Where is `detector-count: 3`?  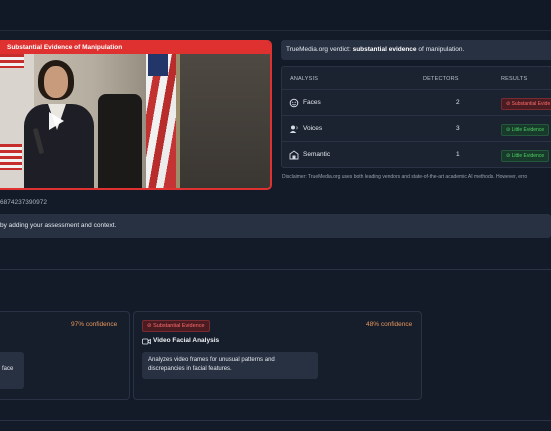
detector-count: 3 is located at coordinates (458, 128).